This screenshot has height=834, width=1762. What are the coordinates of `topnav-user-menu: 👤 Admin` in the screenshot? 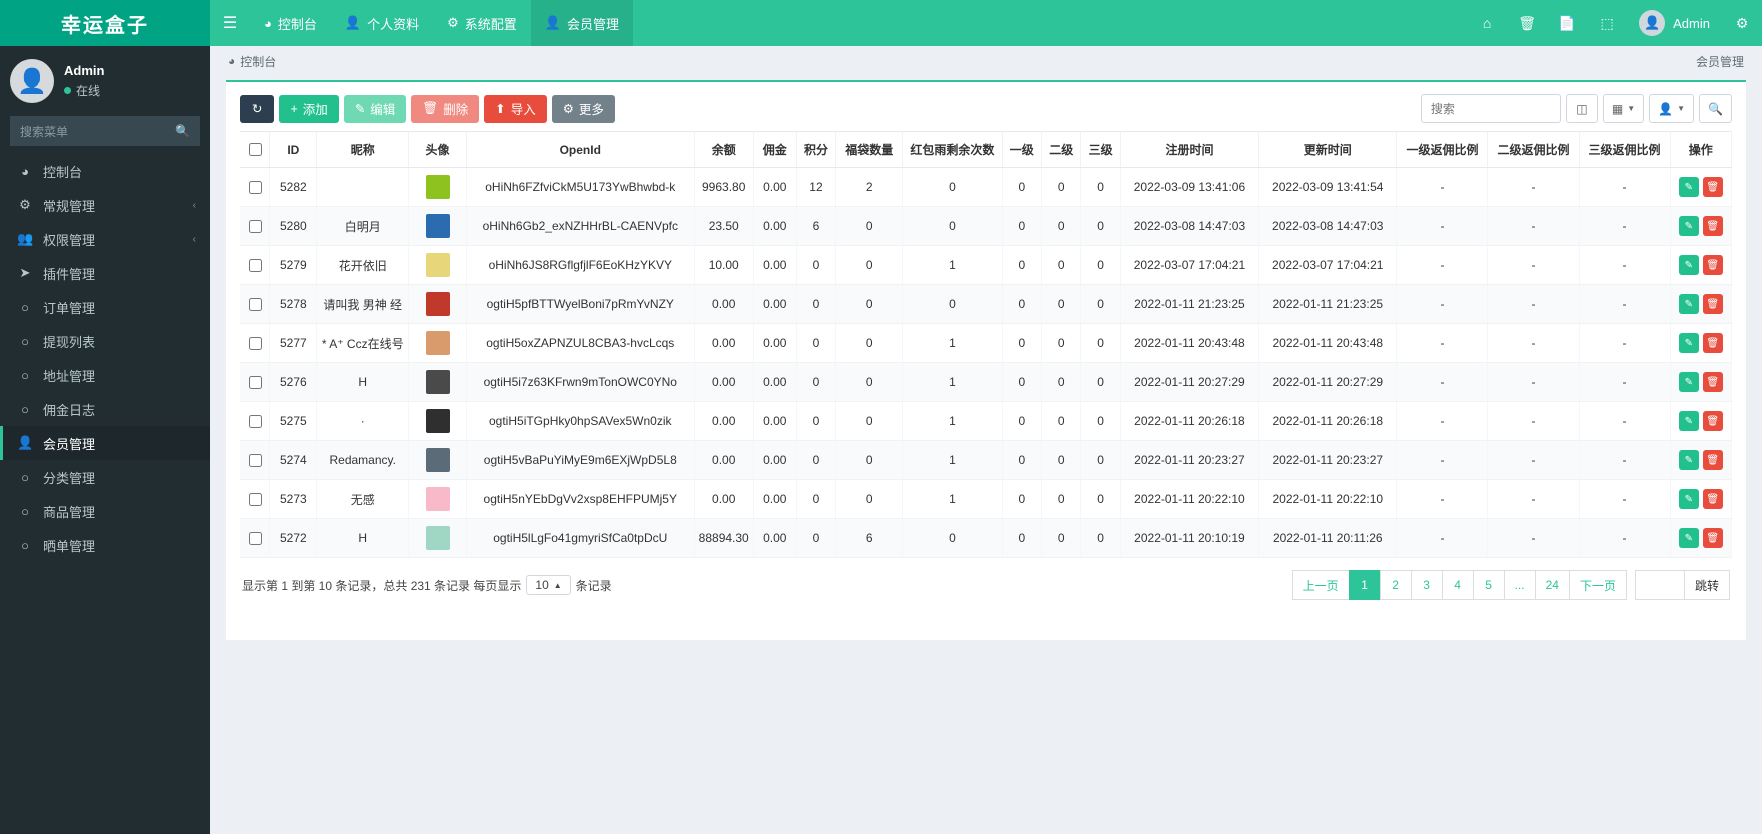 It's located at (1674, 23).